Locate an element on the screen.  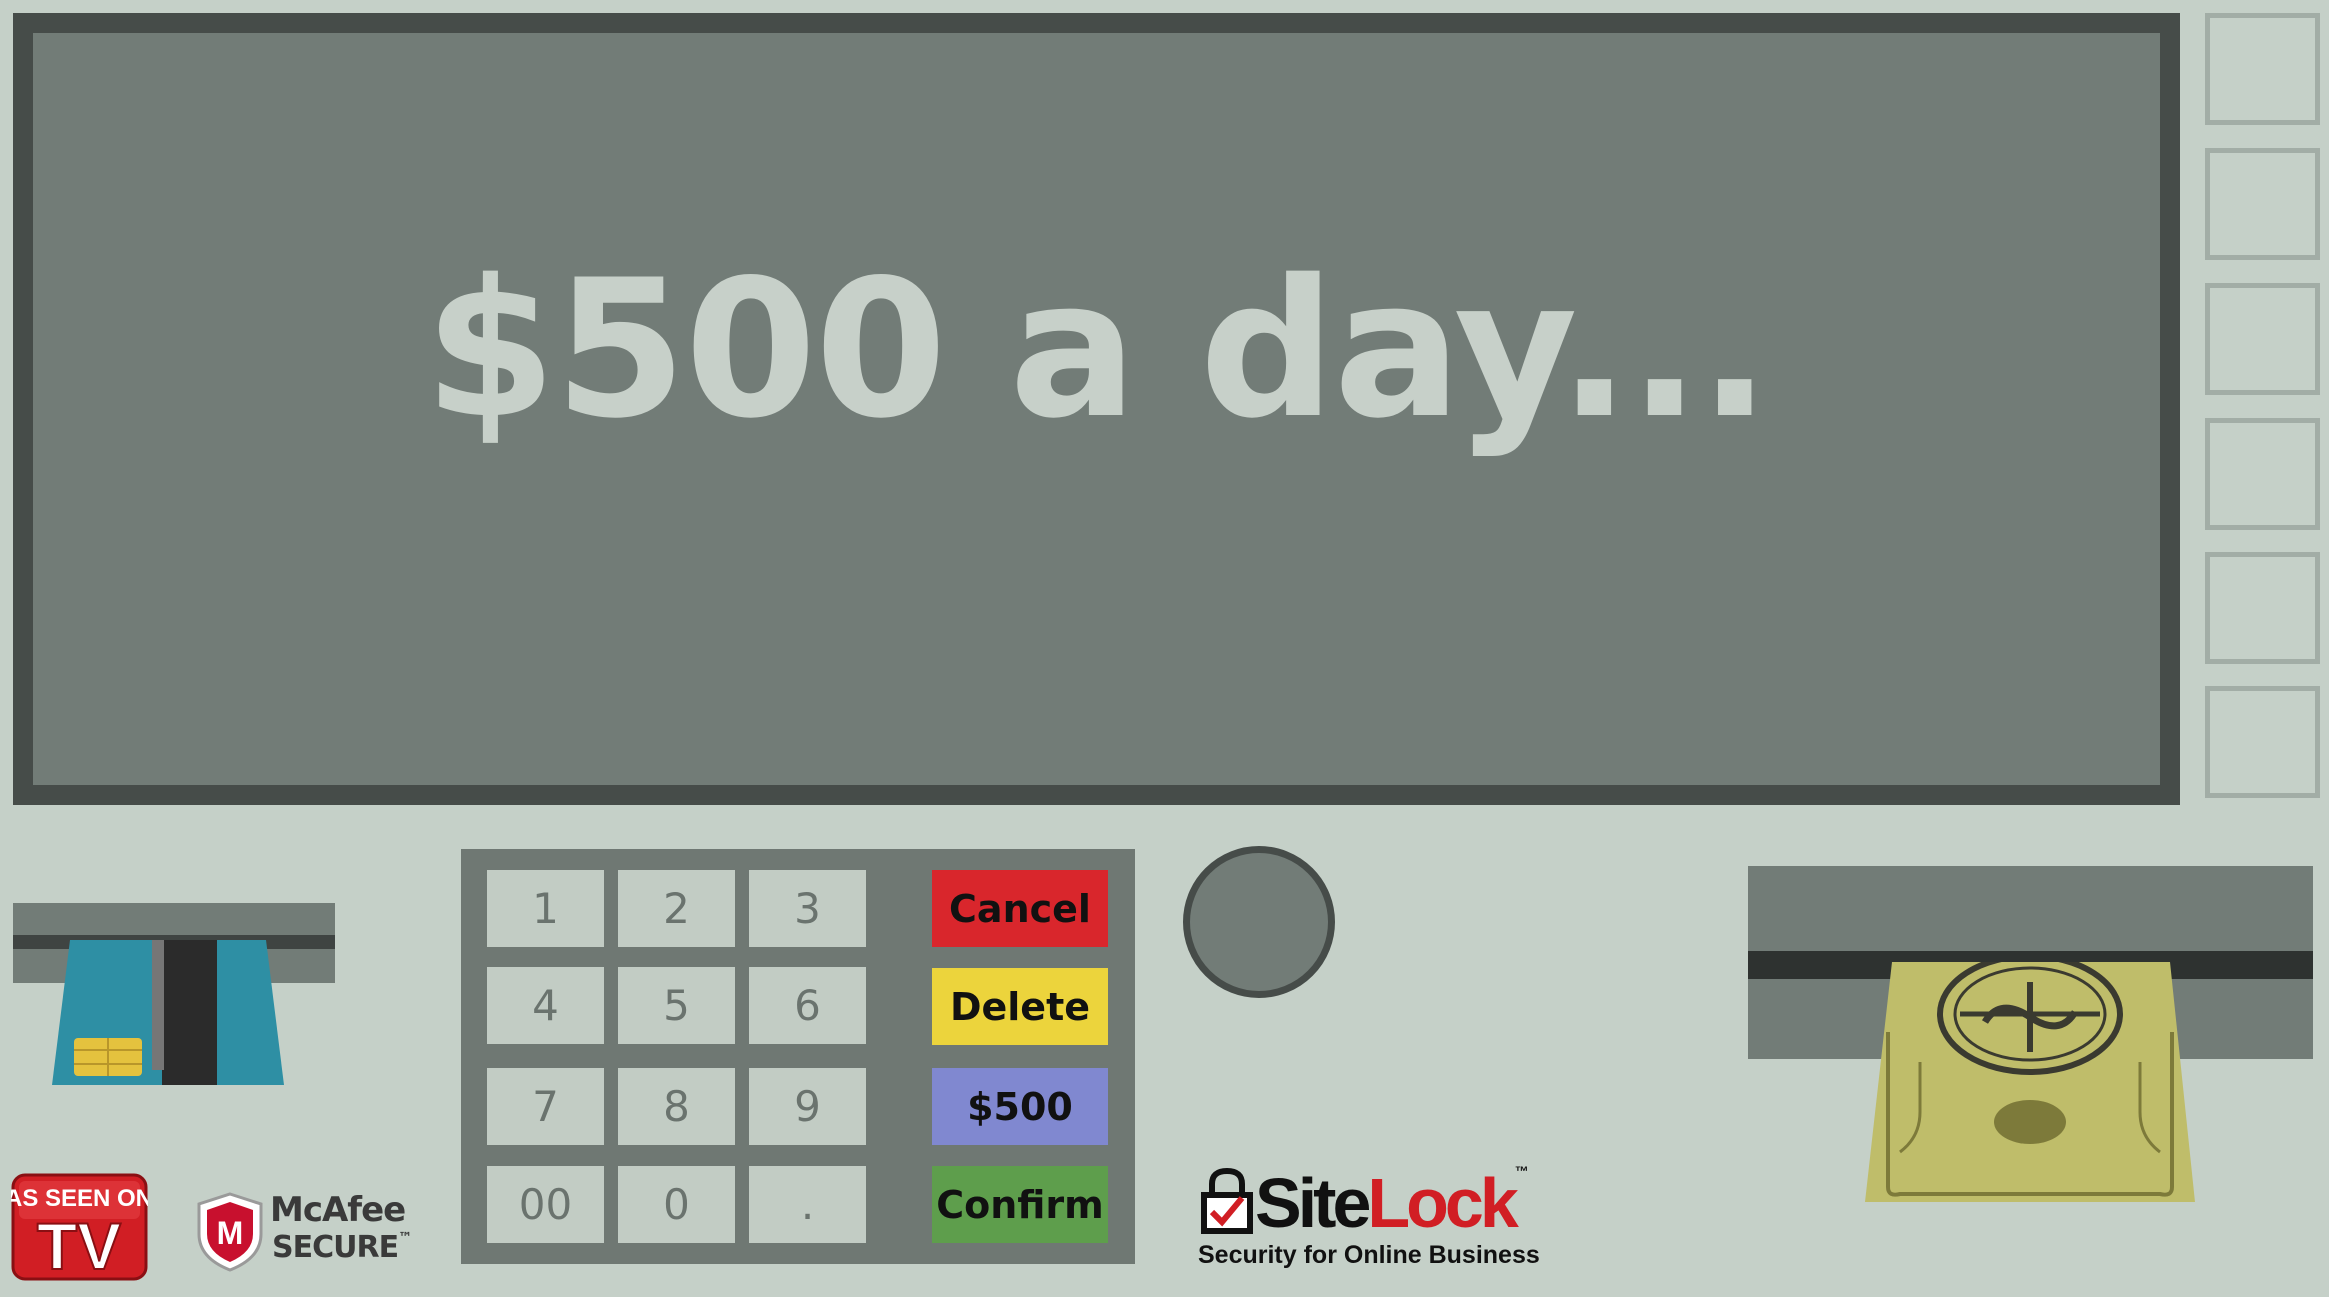
key-1: 1 is located at coordinates (545, 908).